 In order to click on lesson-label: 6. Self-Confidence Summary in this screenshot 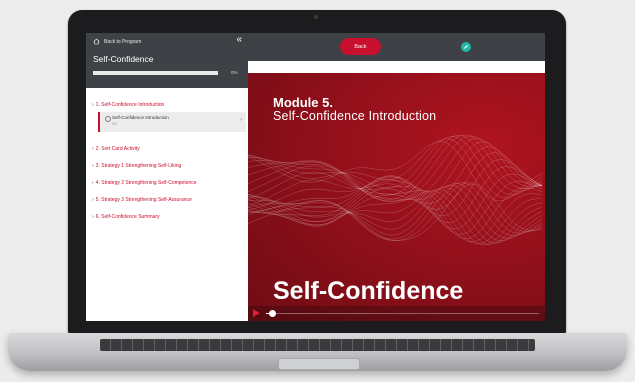, I will do `click(127, 217)`.